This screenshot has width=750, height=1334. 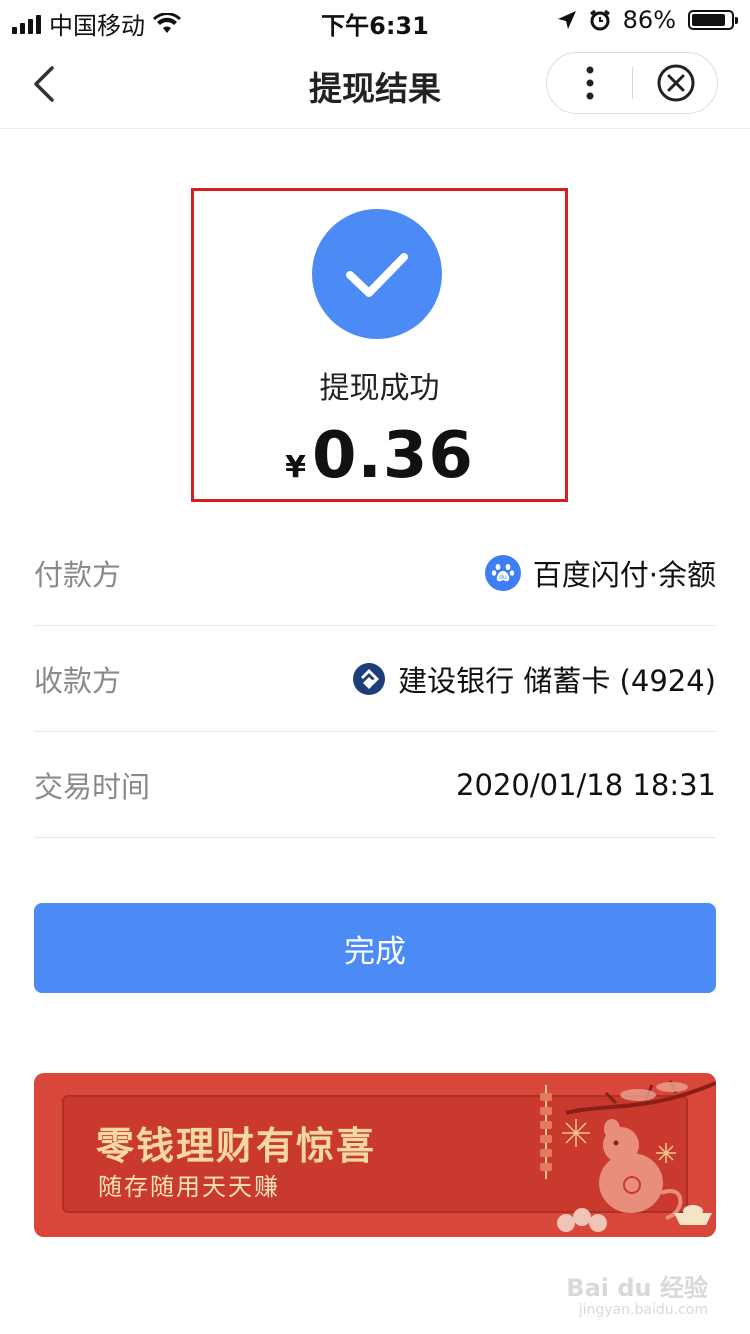 I want to click on payee-value: 建设银行 储蓄卡 (4924), so click(x=557, y=680).